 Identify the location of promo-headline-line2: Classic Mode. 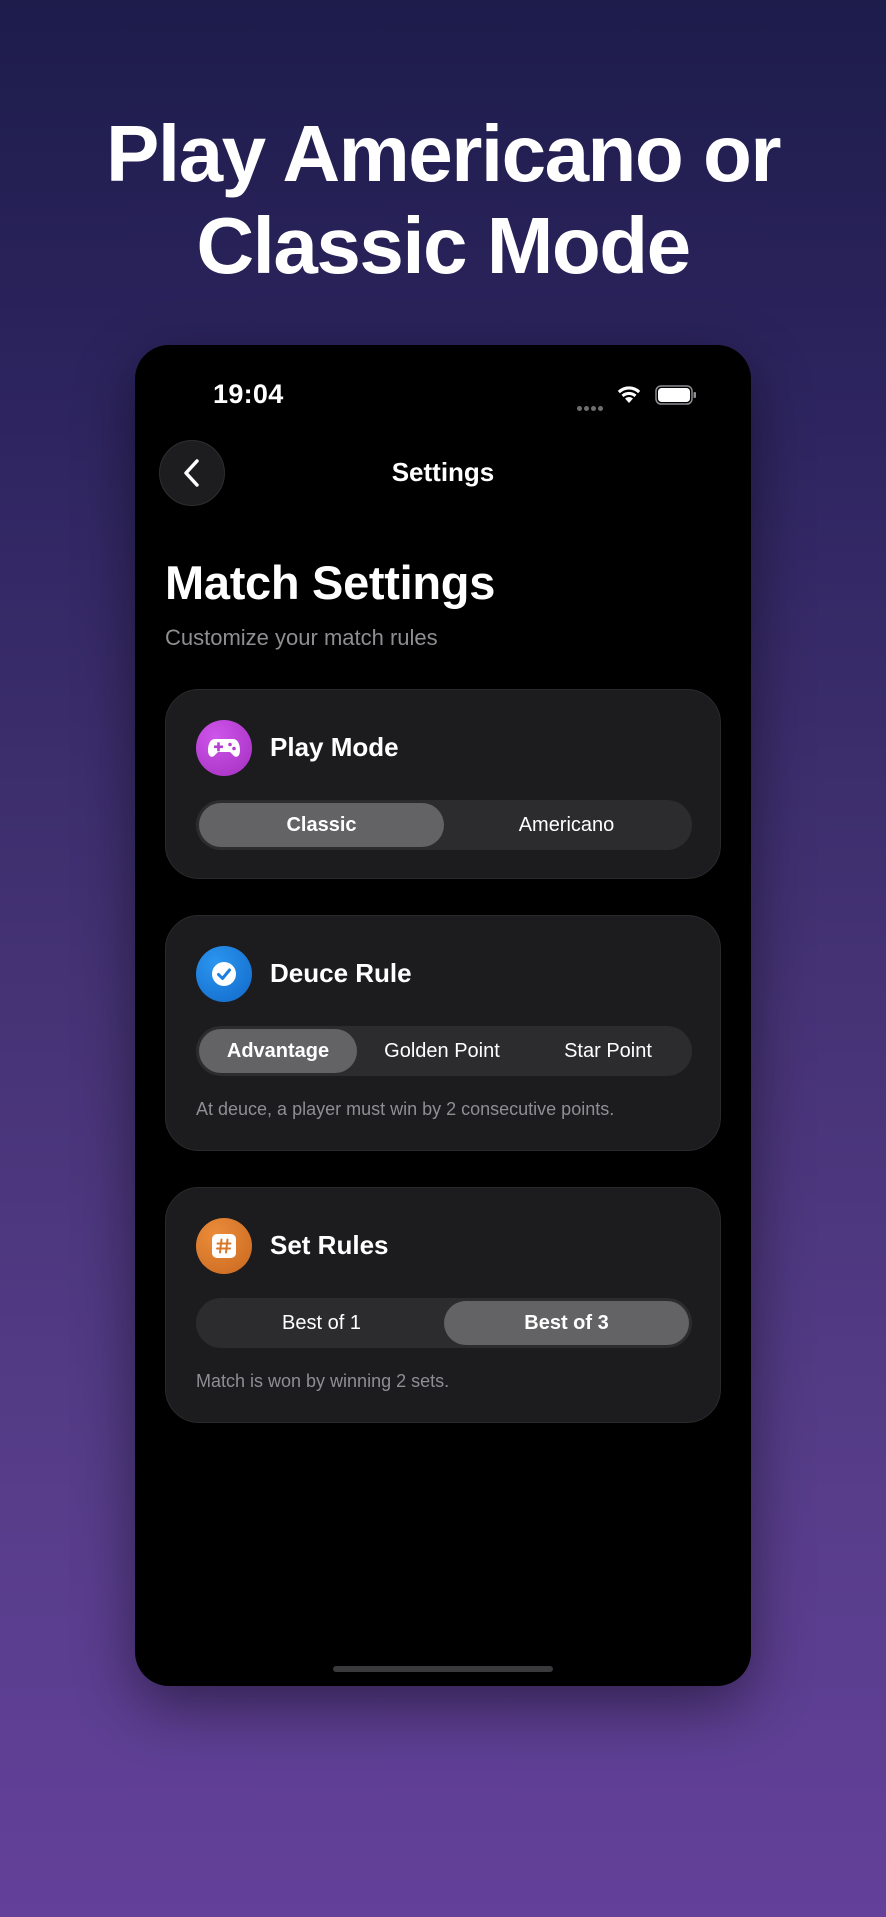
(443, 245).